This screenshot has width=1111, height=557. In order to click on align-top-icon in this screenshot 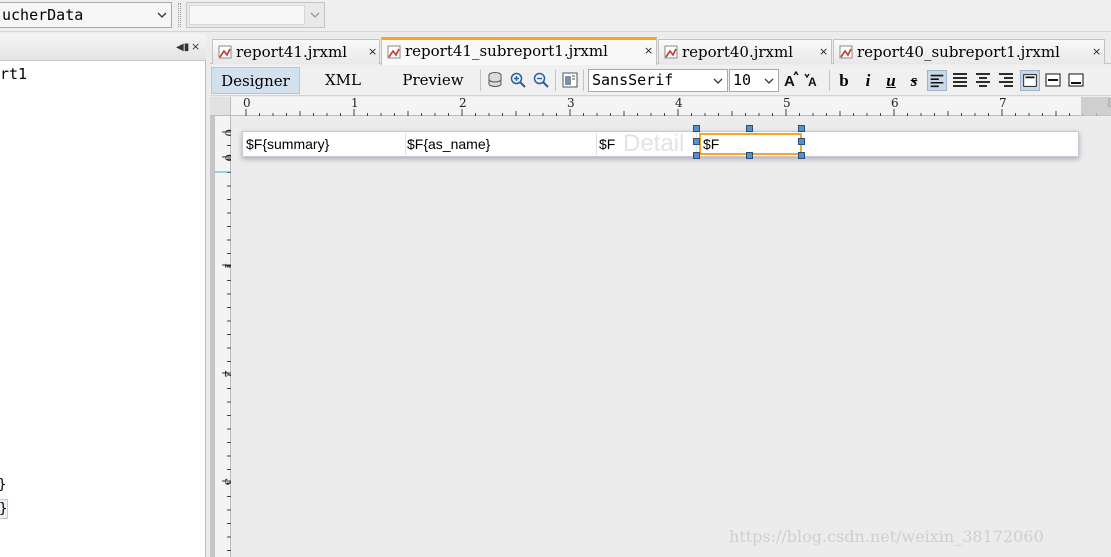, I will do `click(1030, 80)`.